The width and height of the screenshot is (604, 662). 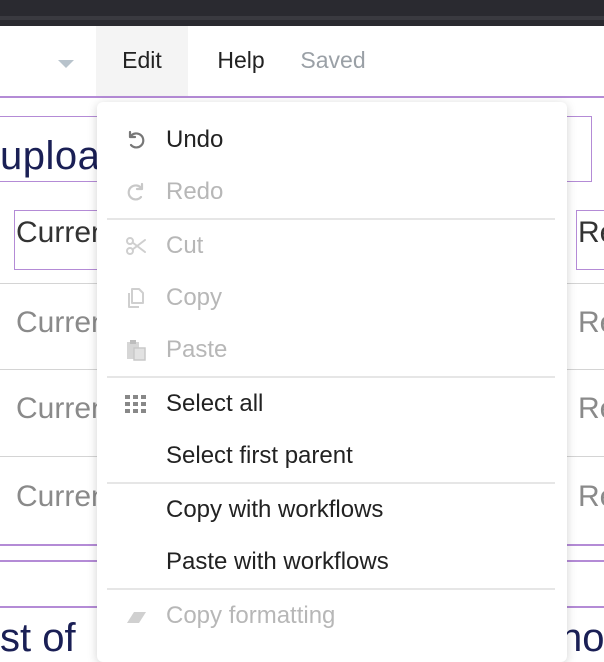 What do you see at coordinates (50, 156) in the screenshot?
I see `upload-title-text: uploa` at bounding box center [50, 156].